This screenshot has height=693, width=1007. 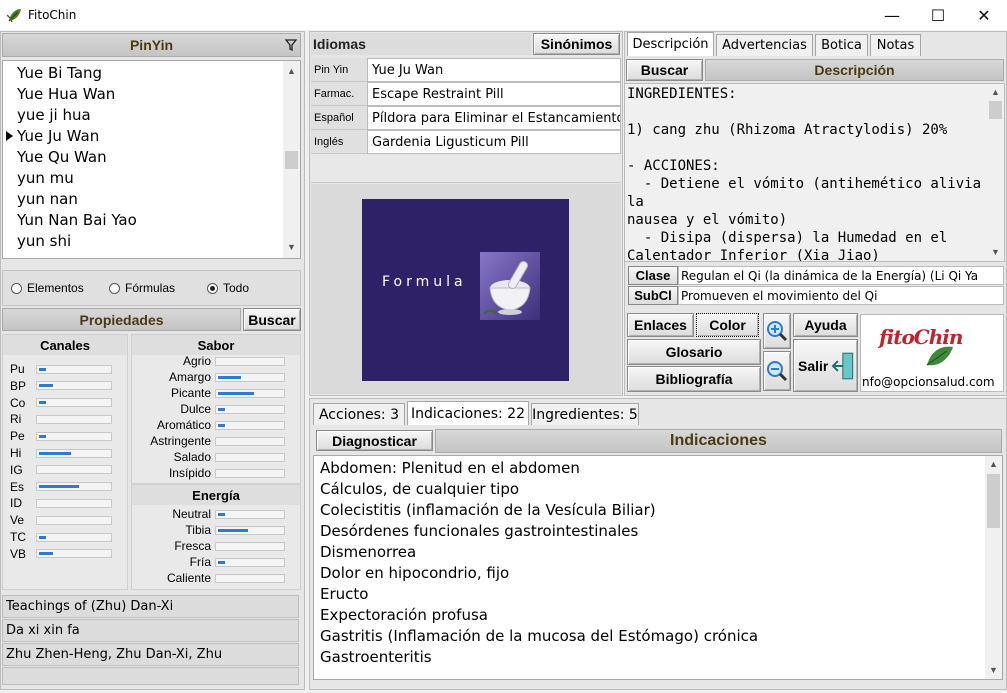 What do you see at coordinates (658, 489) in the screenshot?
I see `indicacion-item: Cálculos, de cualquier tipo` at bounding box center [658, 489].